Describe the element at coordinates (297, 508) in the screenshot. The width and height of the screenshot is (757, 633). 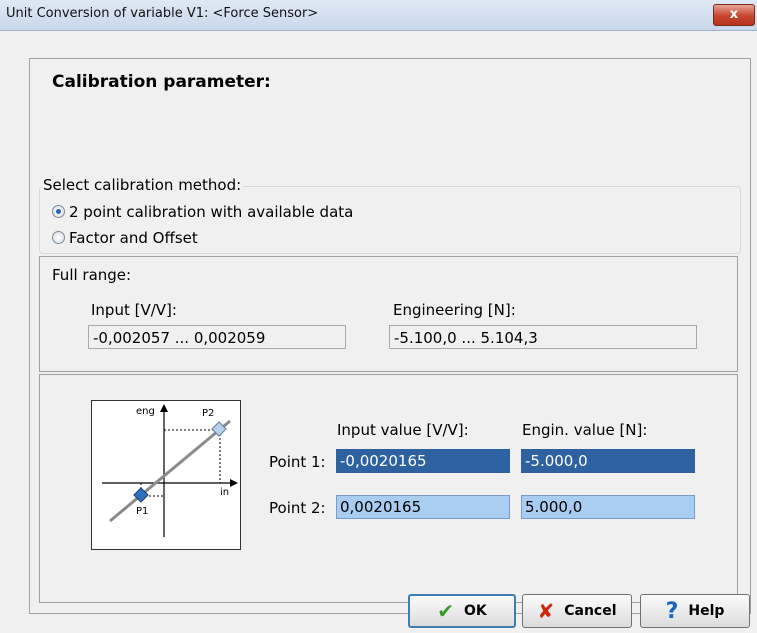
I see `point-2-label: Point 2:` at that location.